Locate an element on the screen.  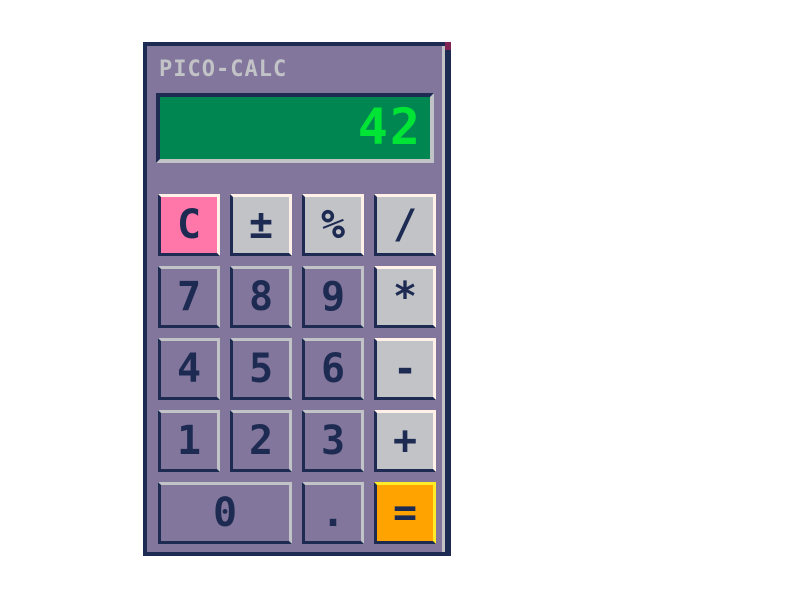
display-screen: 42 is located at coordinates (295, 128).